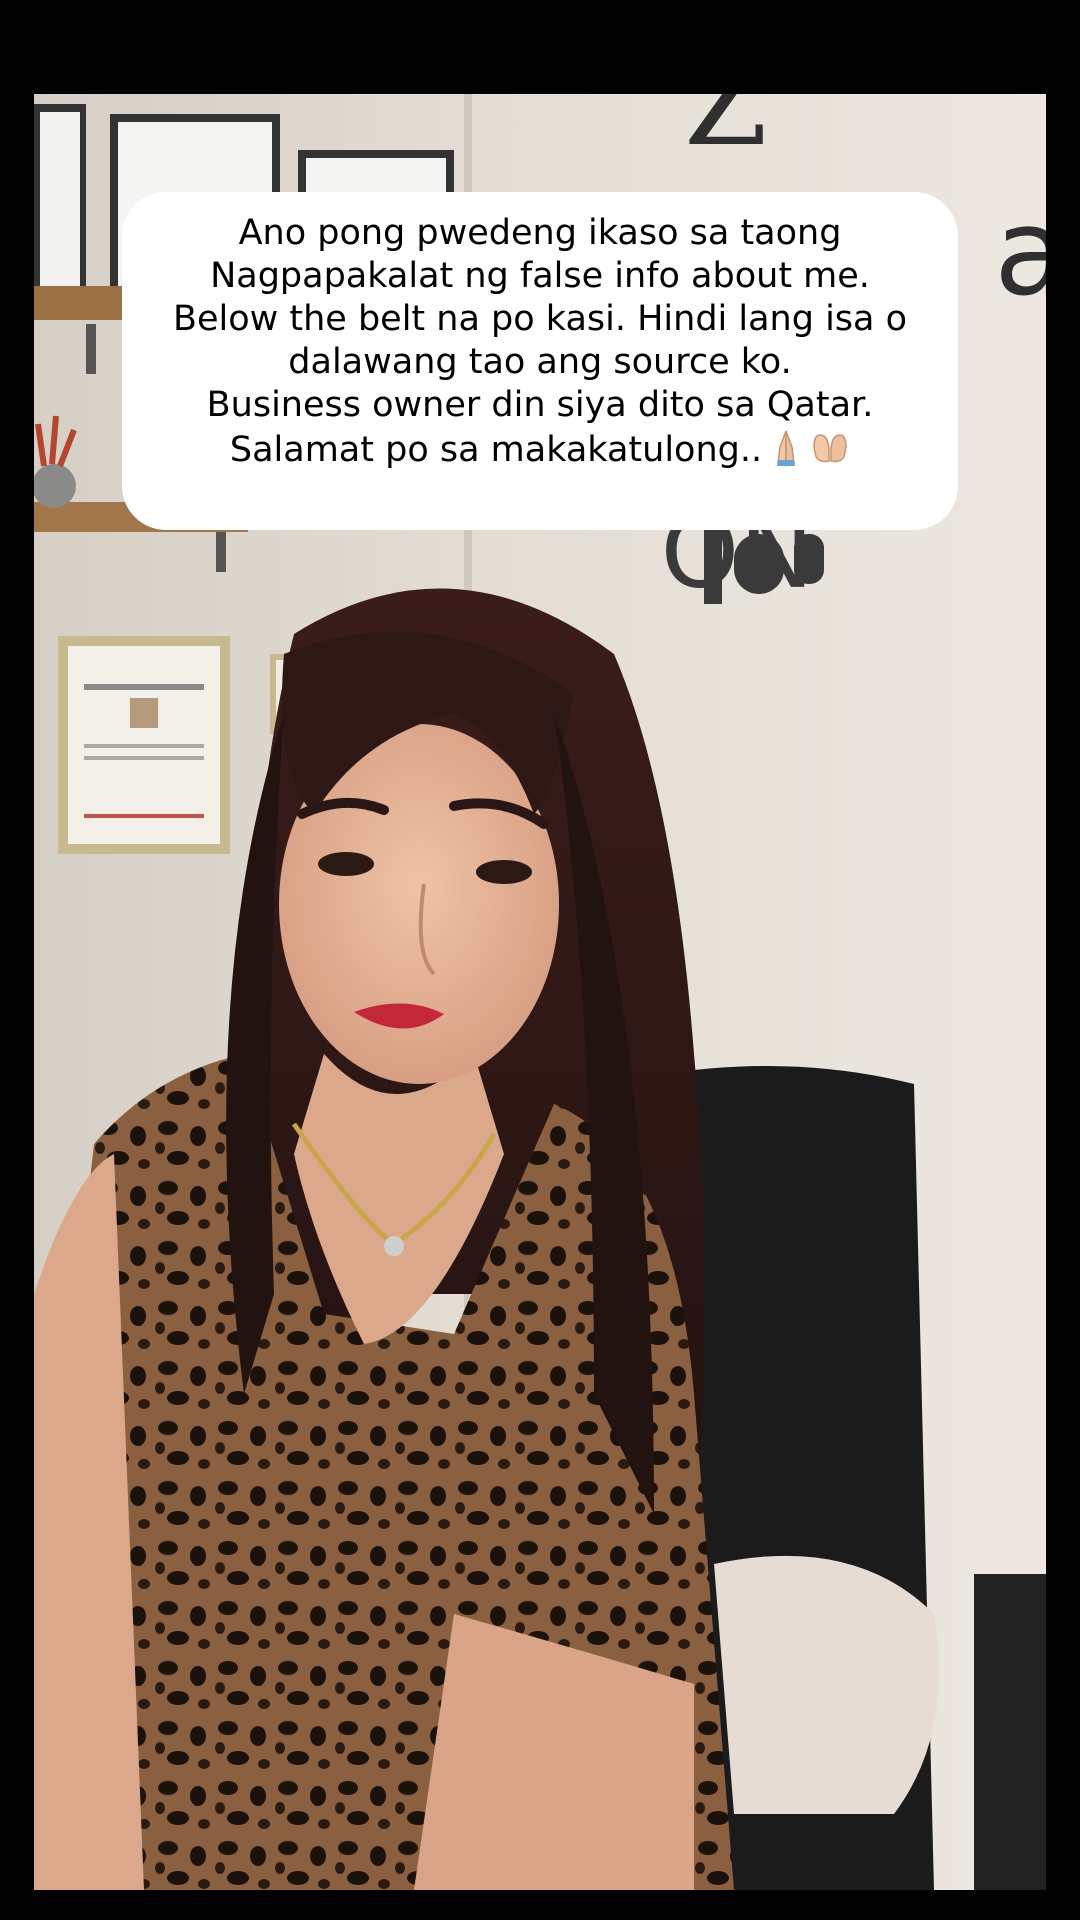 This screenshot has height=1920, width=1080. What do you see at coordinates (496, 450) in the screenshot?
I see `caption-text: Salamat po sa makakatulong..` at bounding box center [496, 450].